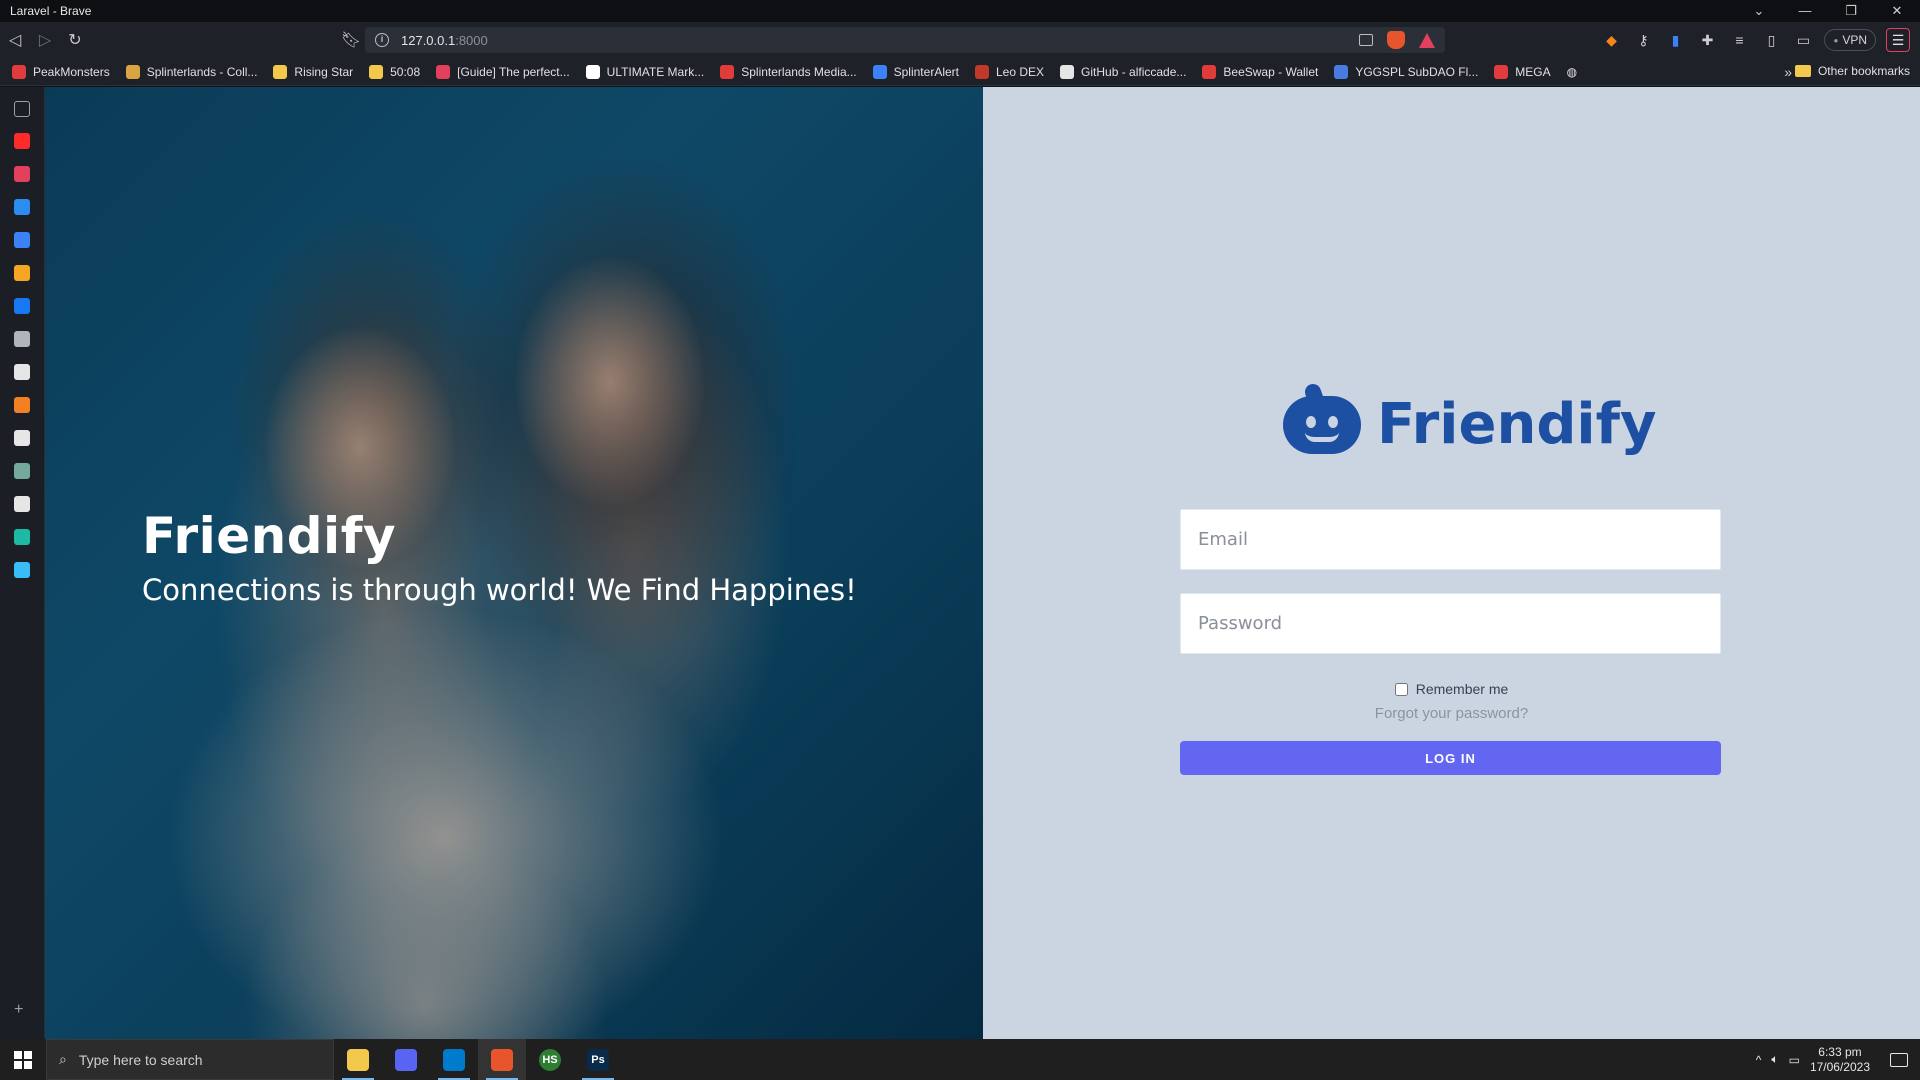 Image resolution: width=1920 pixels, height=1080 pixels. Describe the element at coordinates (926, 71) in the screenshot. I see `bookmark-label: SplinterAlert` at that location.